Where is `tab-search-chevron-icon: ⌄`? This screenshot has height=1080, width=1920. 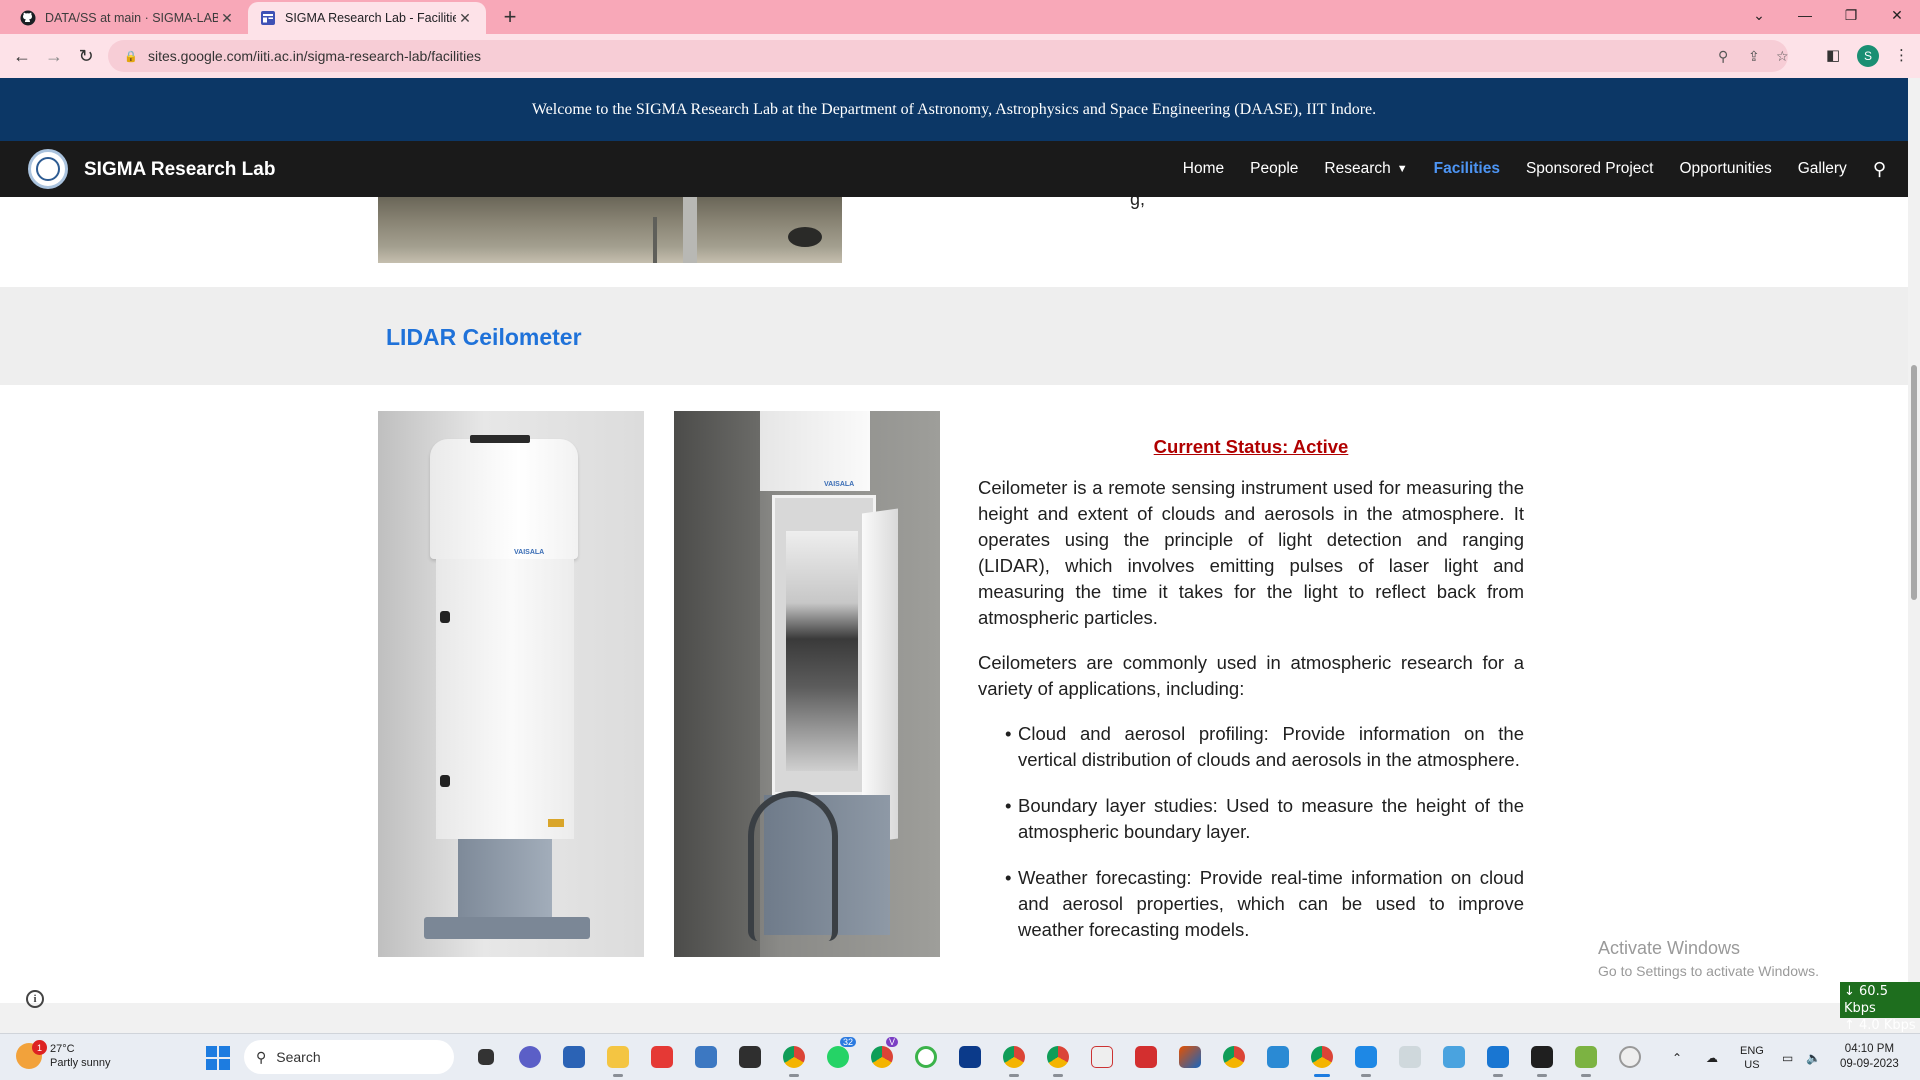 tab-search-chevron-icon: ⌄ is located at coordinates (1759, 15).